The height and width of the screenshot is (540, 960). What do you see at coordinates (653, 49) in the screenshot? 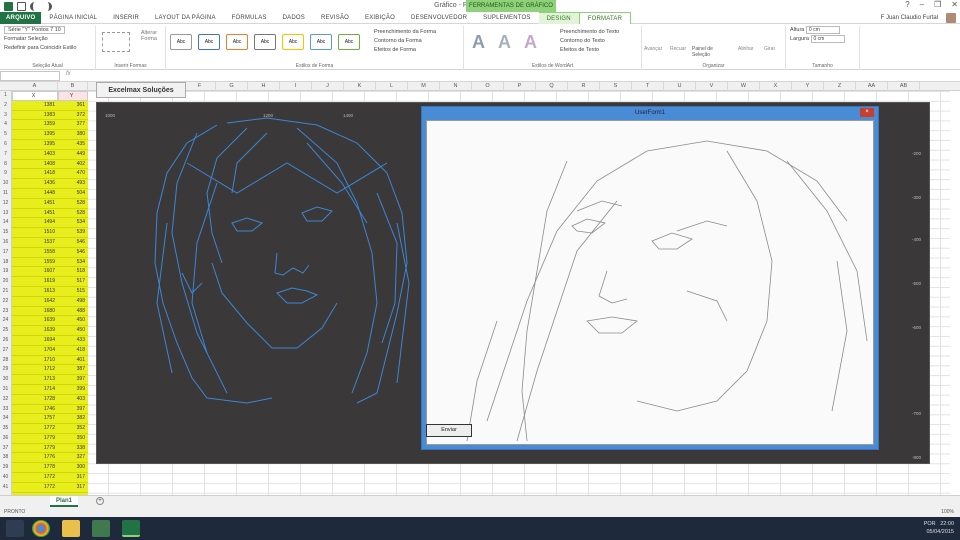
I see `bring-forward-button: Avançar` at bounding box center [653, 49].